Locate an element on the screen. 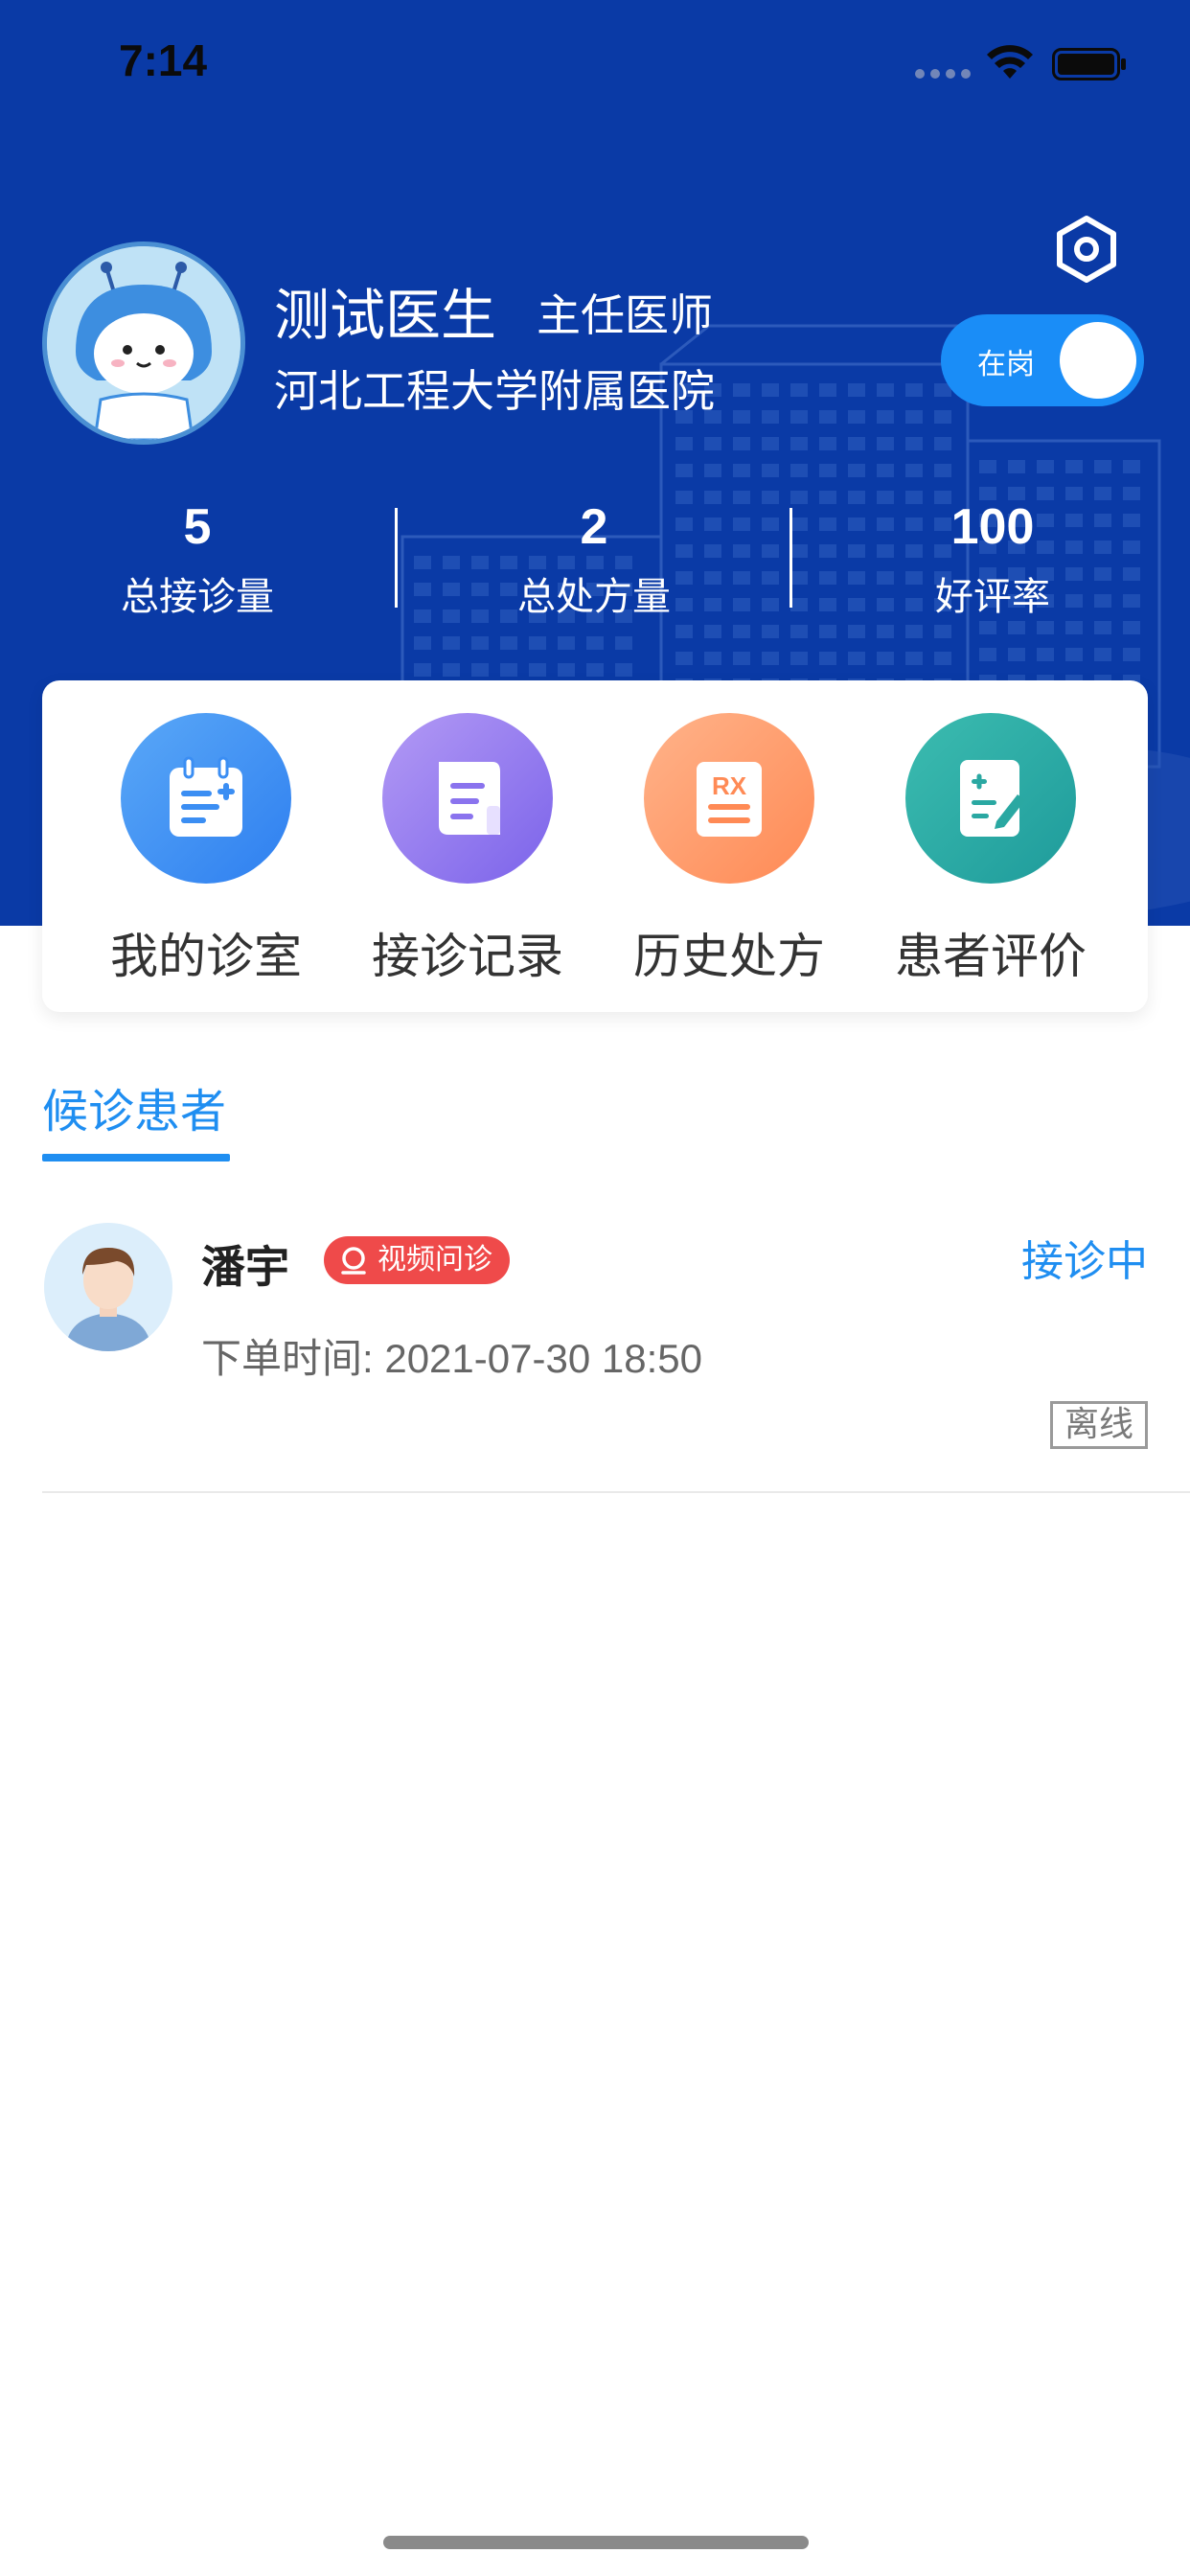  clinic-calendar-icon is located at coordinates (206, 798).